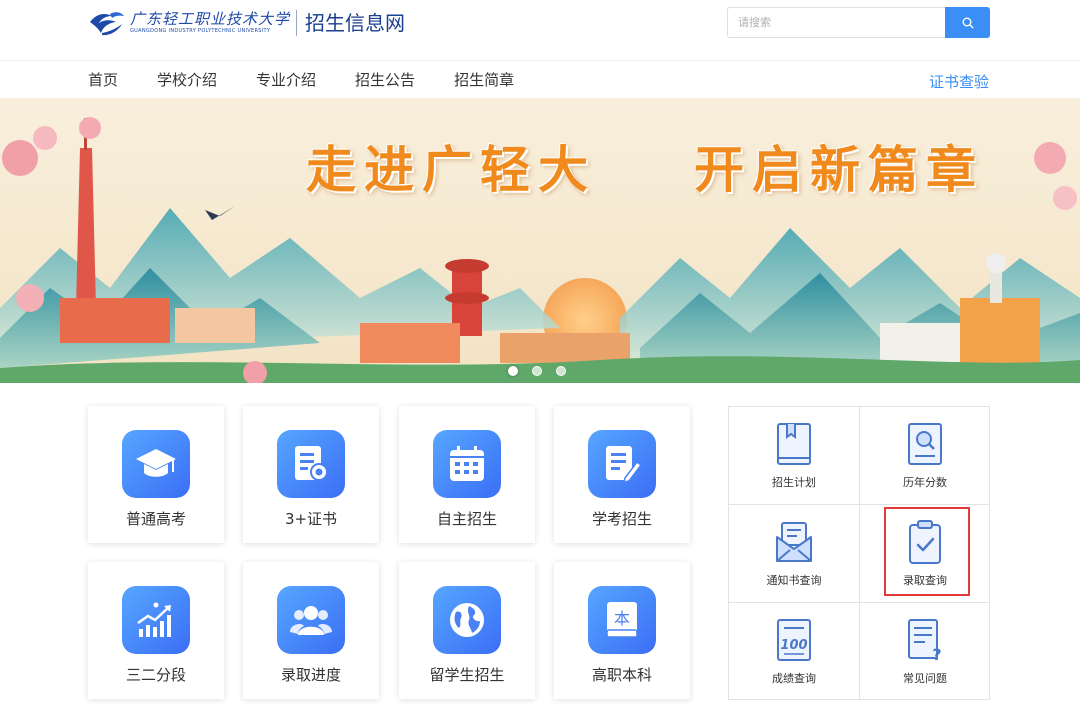  What do you see at coordinates (355, 23) in the screenshot?
I see `site-title: 招生信息网` at bounding box center [355, 23].